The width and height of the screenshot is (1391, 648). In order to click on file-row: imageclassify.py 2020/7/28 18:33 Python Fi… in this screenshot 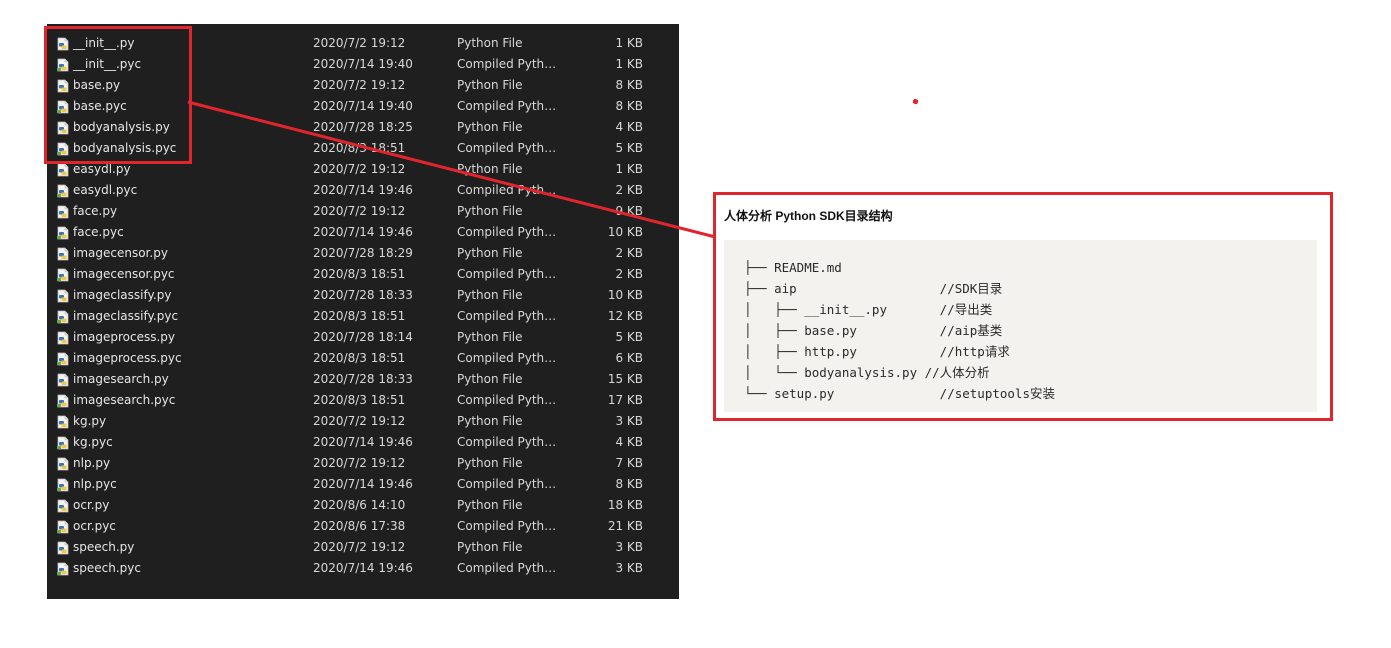, I will do `click(363, 295)`.